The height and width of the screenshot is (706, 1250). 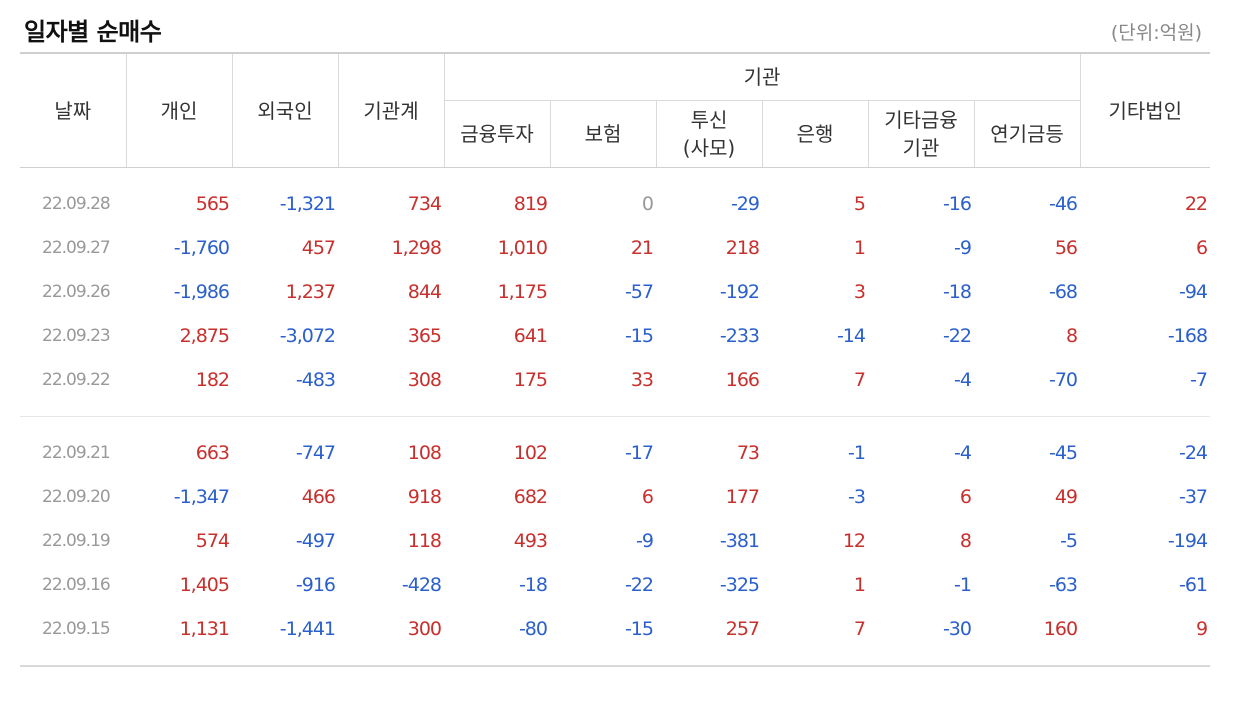 I want to click on row-value: -37, so click(x=1193, y=497).